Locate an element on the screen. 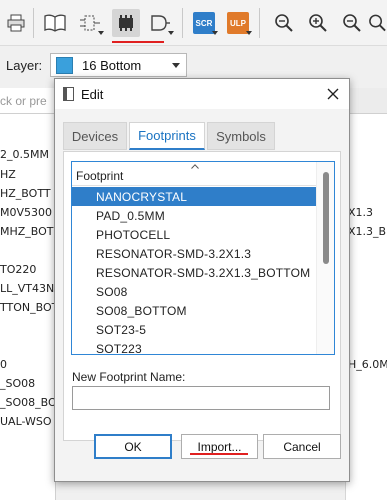 The image size is (387, 500). chevron-down-icon is located at coordinates (176, 65).